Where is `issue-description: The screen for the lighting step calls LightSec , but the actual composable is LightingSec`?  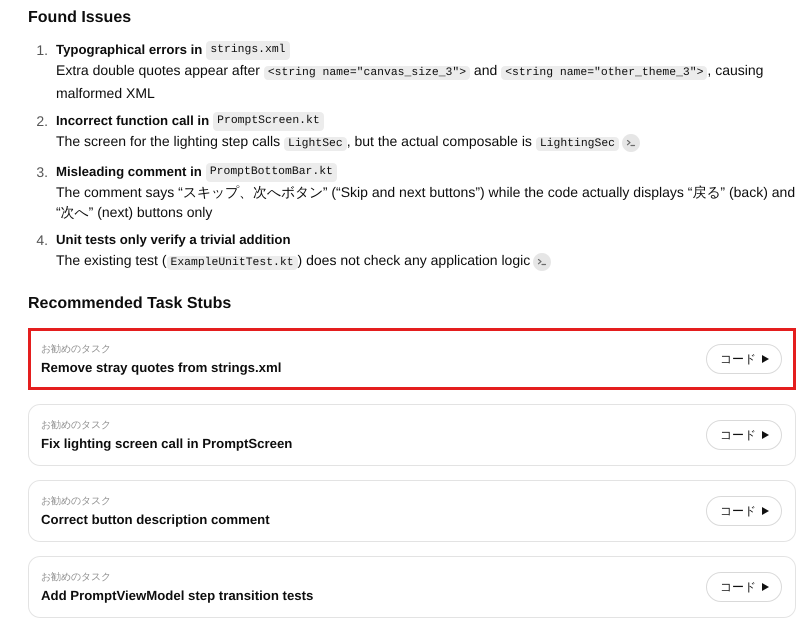
issue-description: The screen for the lighting step calls LightSec , but the actual composable is LightingSec is located at coordinates (338, 142).